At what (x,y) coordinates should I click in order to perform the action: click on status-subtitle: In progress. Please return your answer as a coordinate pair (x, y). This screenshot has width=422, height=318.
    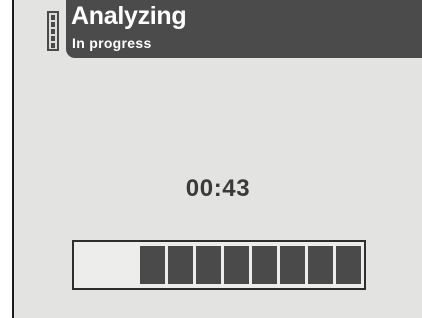
    Looking at the image, I should click on (112, 43).